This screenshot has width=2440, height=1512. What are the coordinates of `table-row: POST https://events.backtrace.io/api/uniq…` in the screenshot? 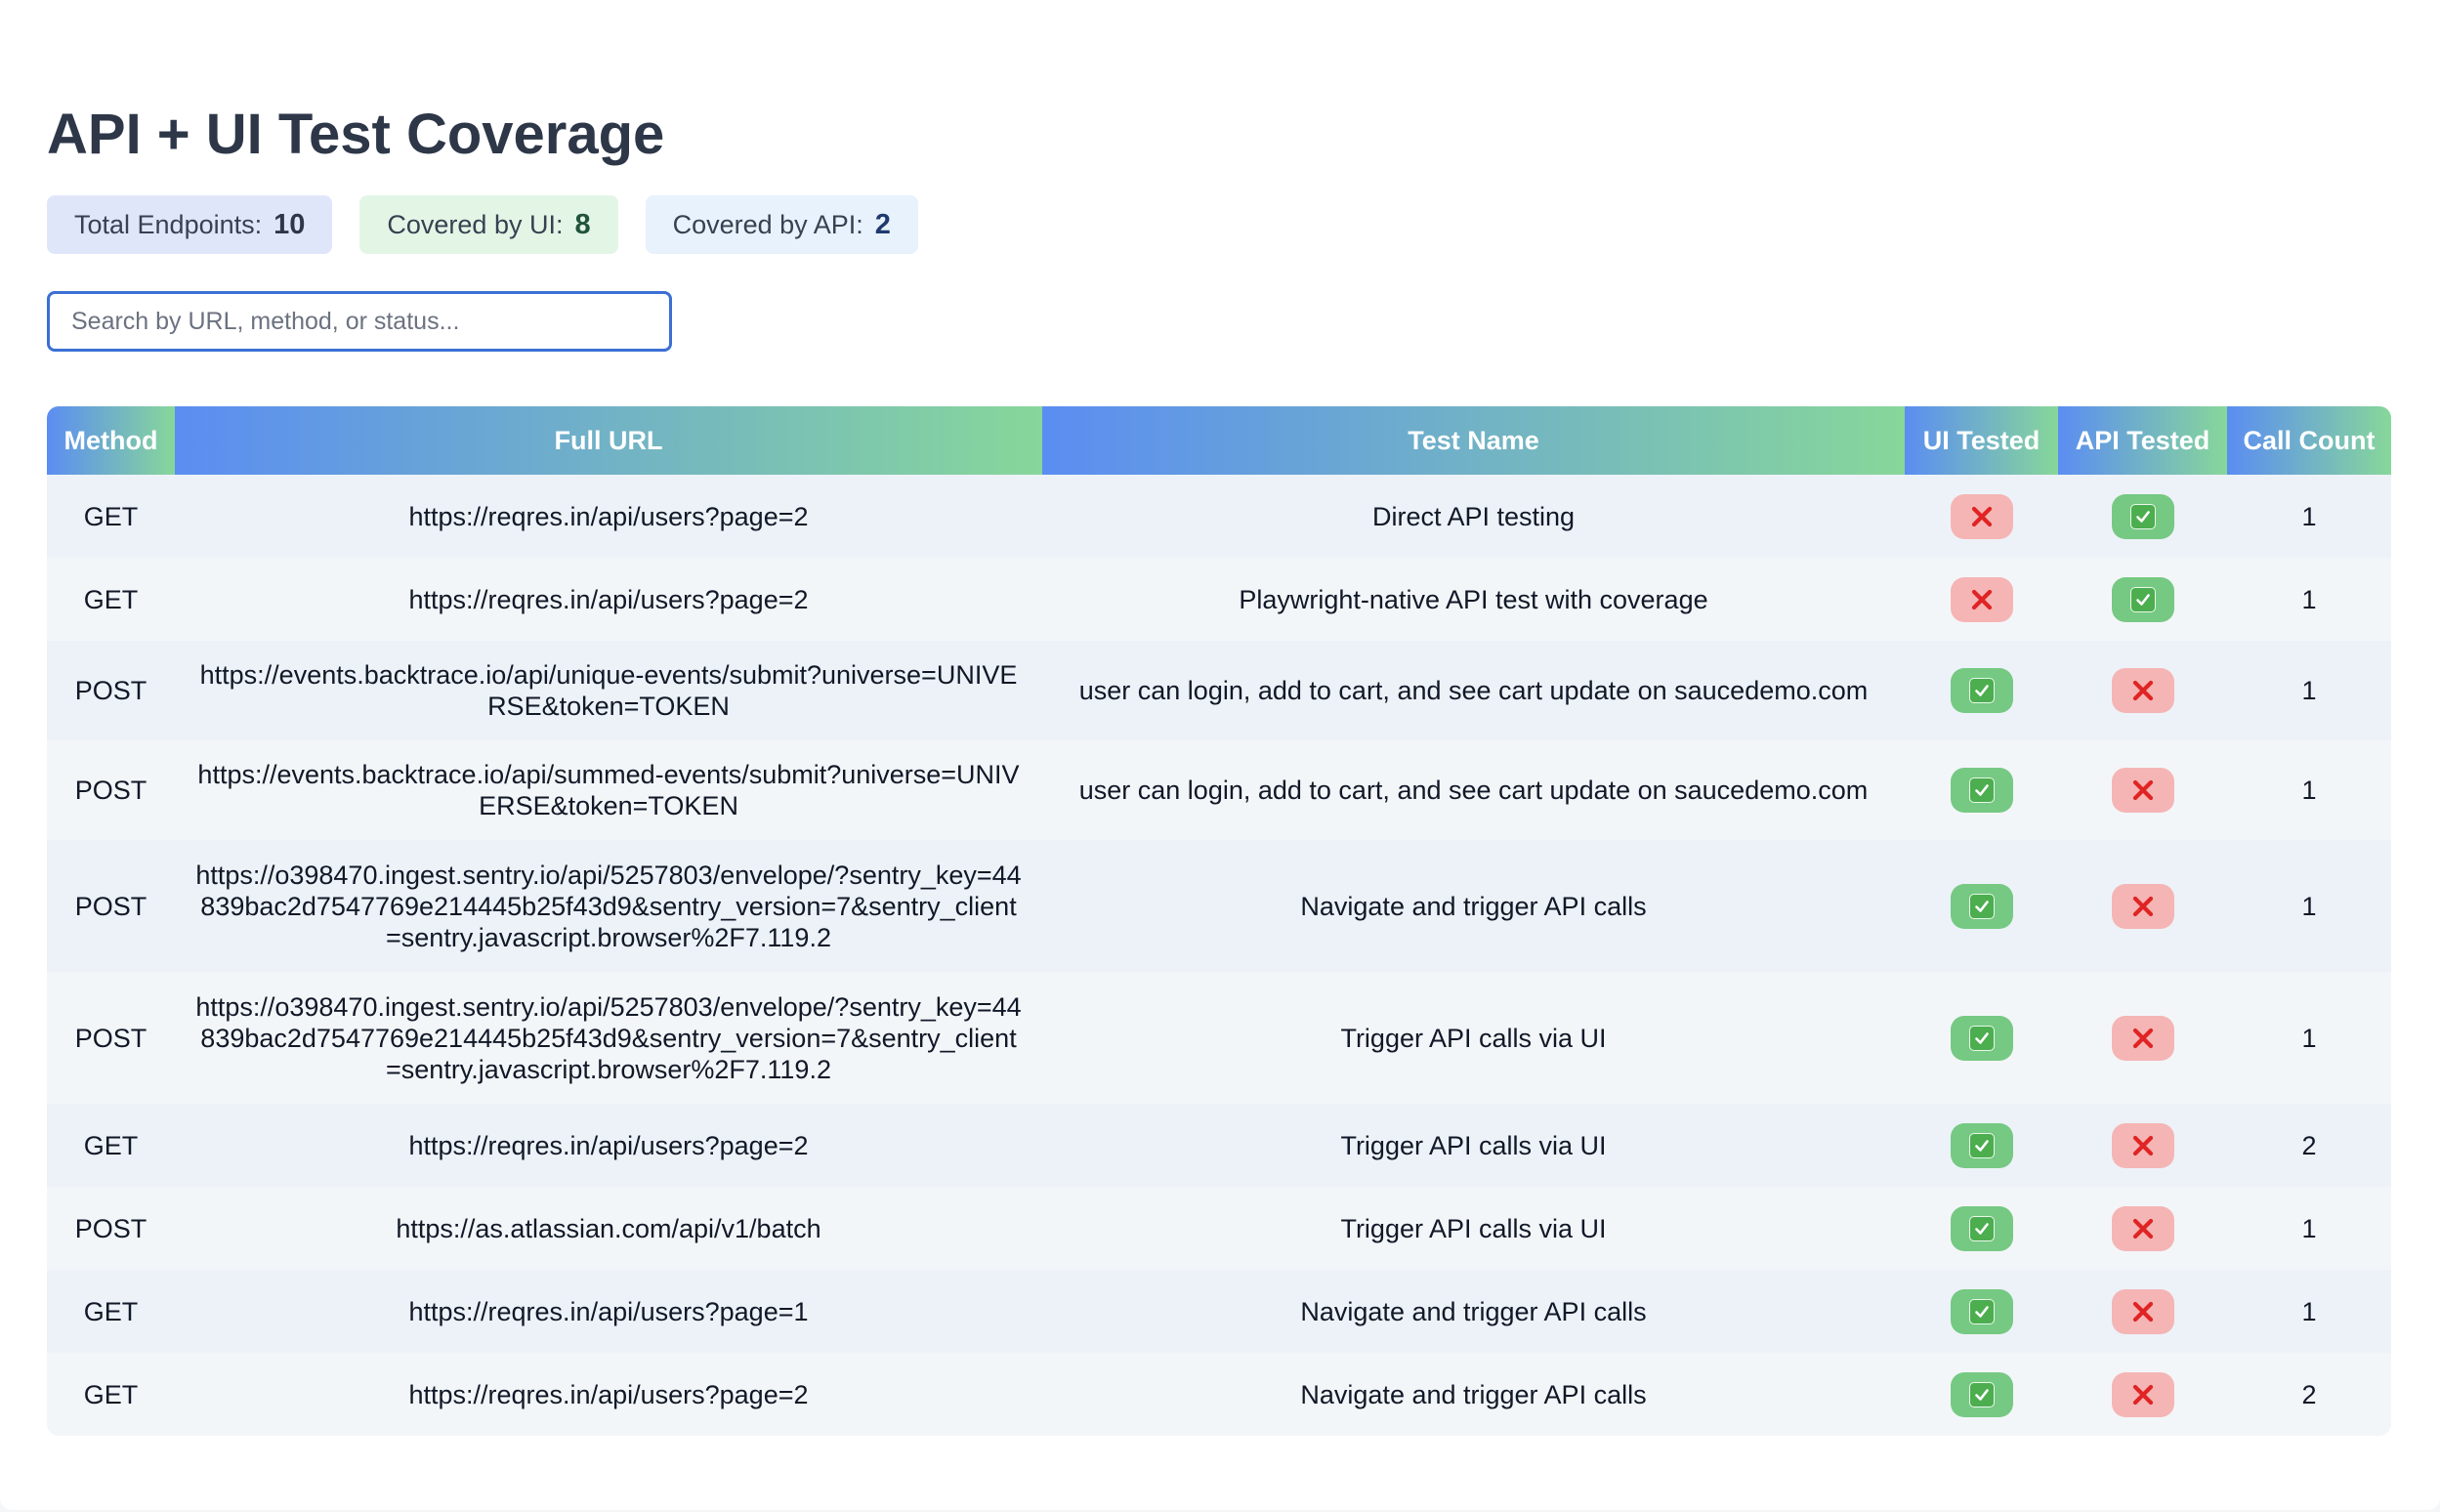 It's located at (1219, 690).